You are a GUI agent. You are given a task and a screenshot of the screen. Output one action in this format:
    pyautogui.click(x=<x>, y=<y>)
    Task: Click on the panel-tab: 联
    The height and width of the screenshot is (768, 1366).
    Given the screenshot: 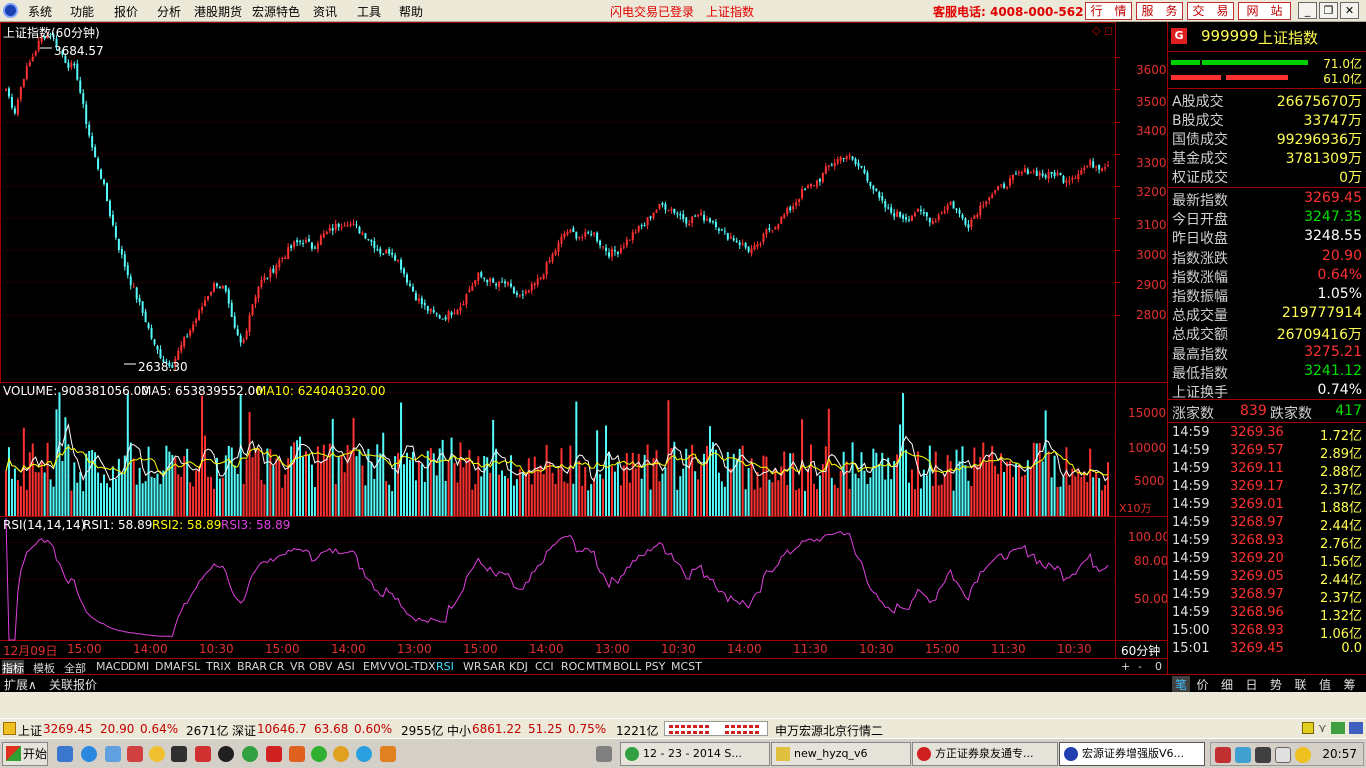 What is the action you would take?
    pyautogui.click(x=1301, y=684)
    